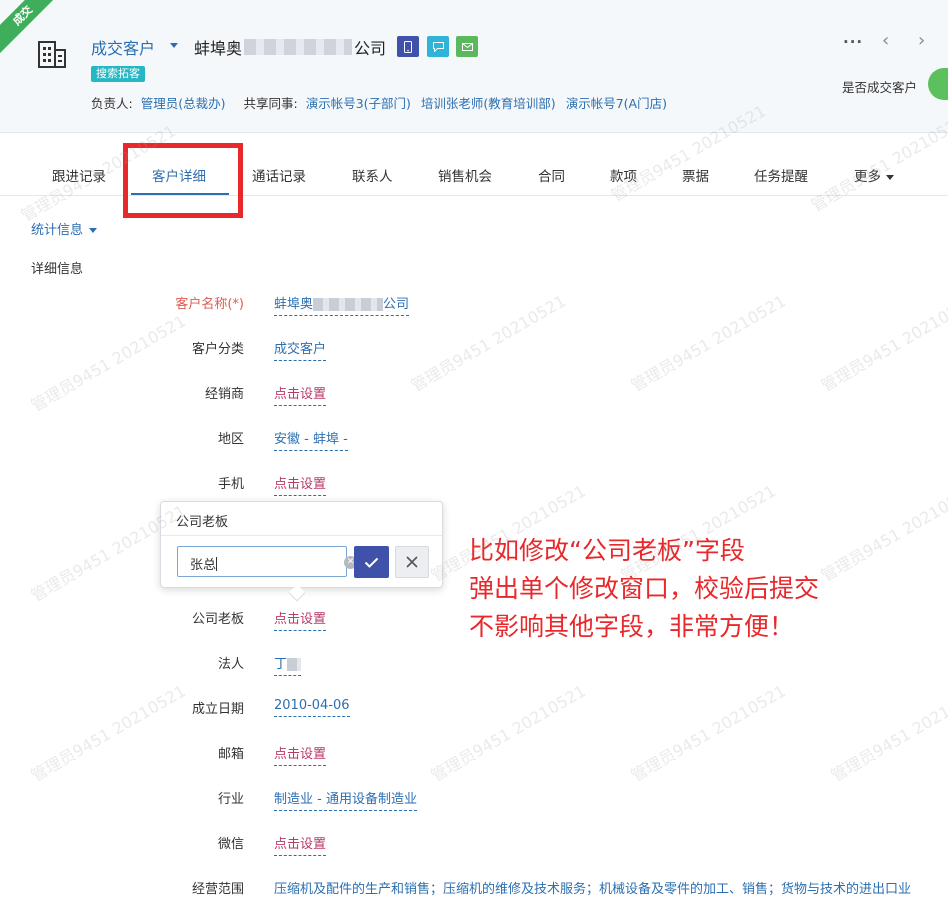  Describe the element at coordinates (921, 40) in the screenshot. I see `chevron-right-icon: ›` at that location.